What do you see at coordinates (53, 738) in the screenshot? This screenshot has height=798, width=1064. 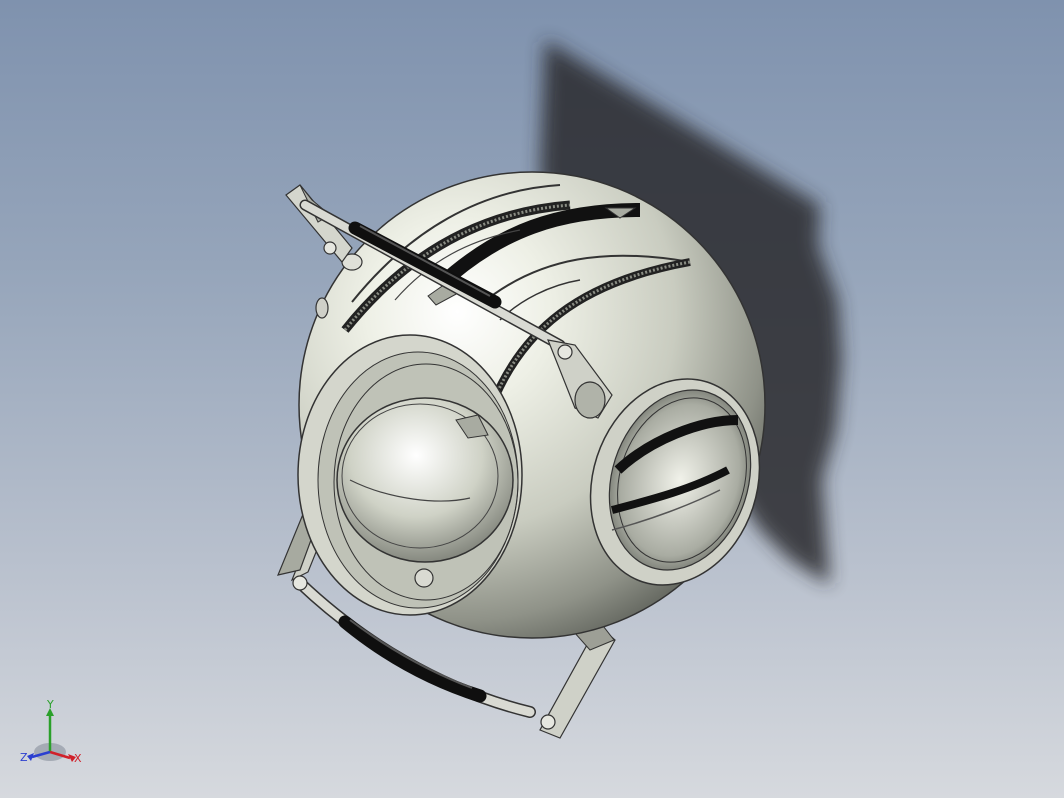 I see `coordinate-triad: Y X Z` at bounding box center [53, 738].